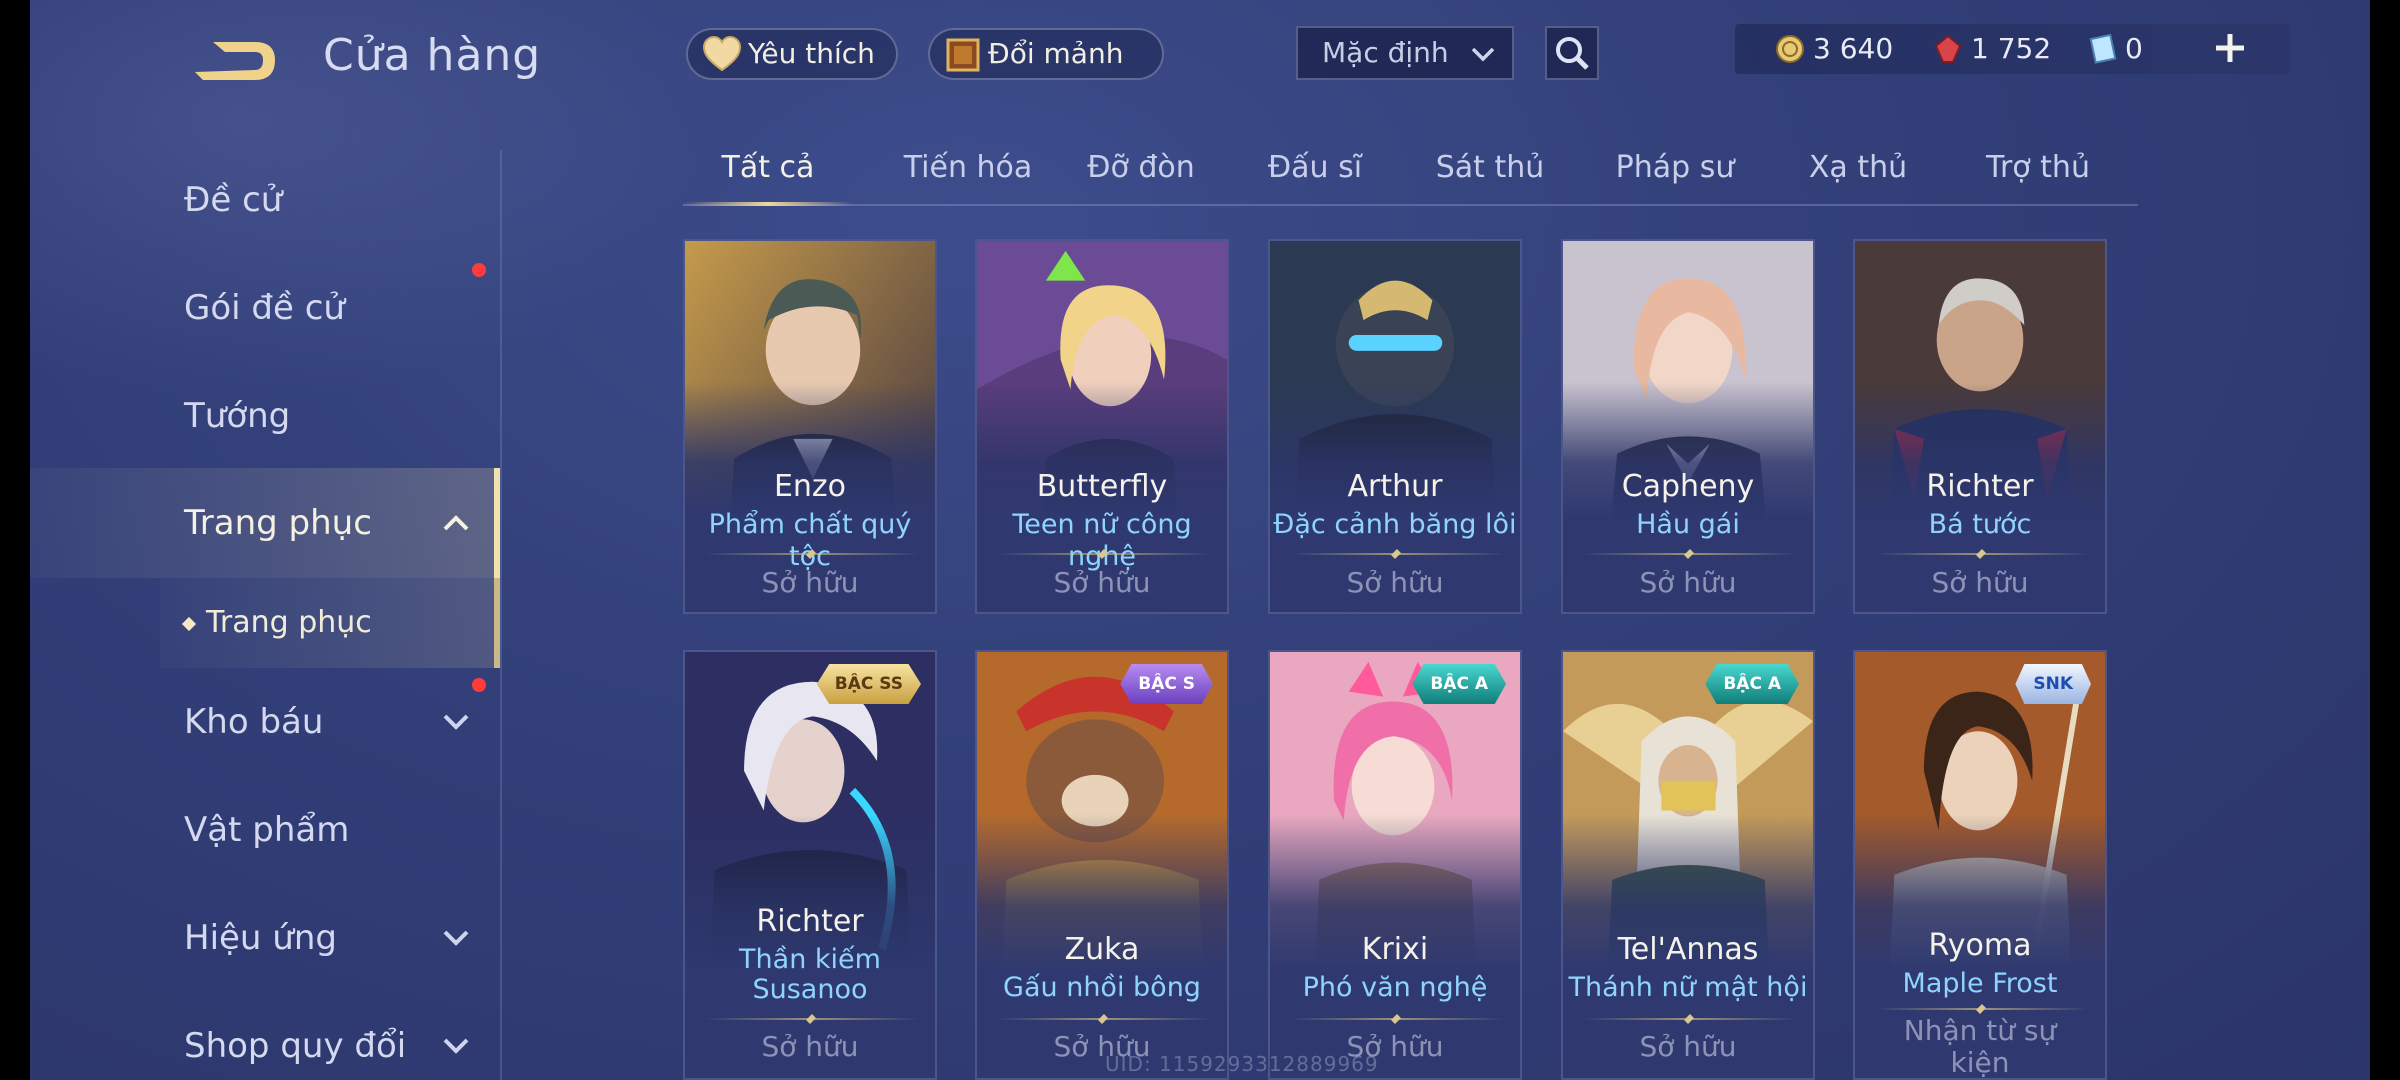 This screenshot has height=1080, width=2400. Describe the element at coordinates (289, 622) in the screenshot. I see `sidebar-subitem-label: Trang phục` at that location.